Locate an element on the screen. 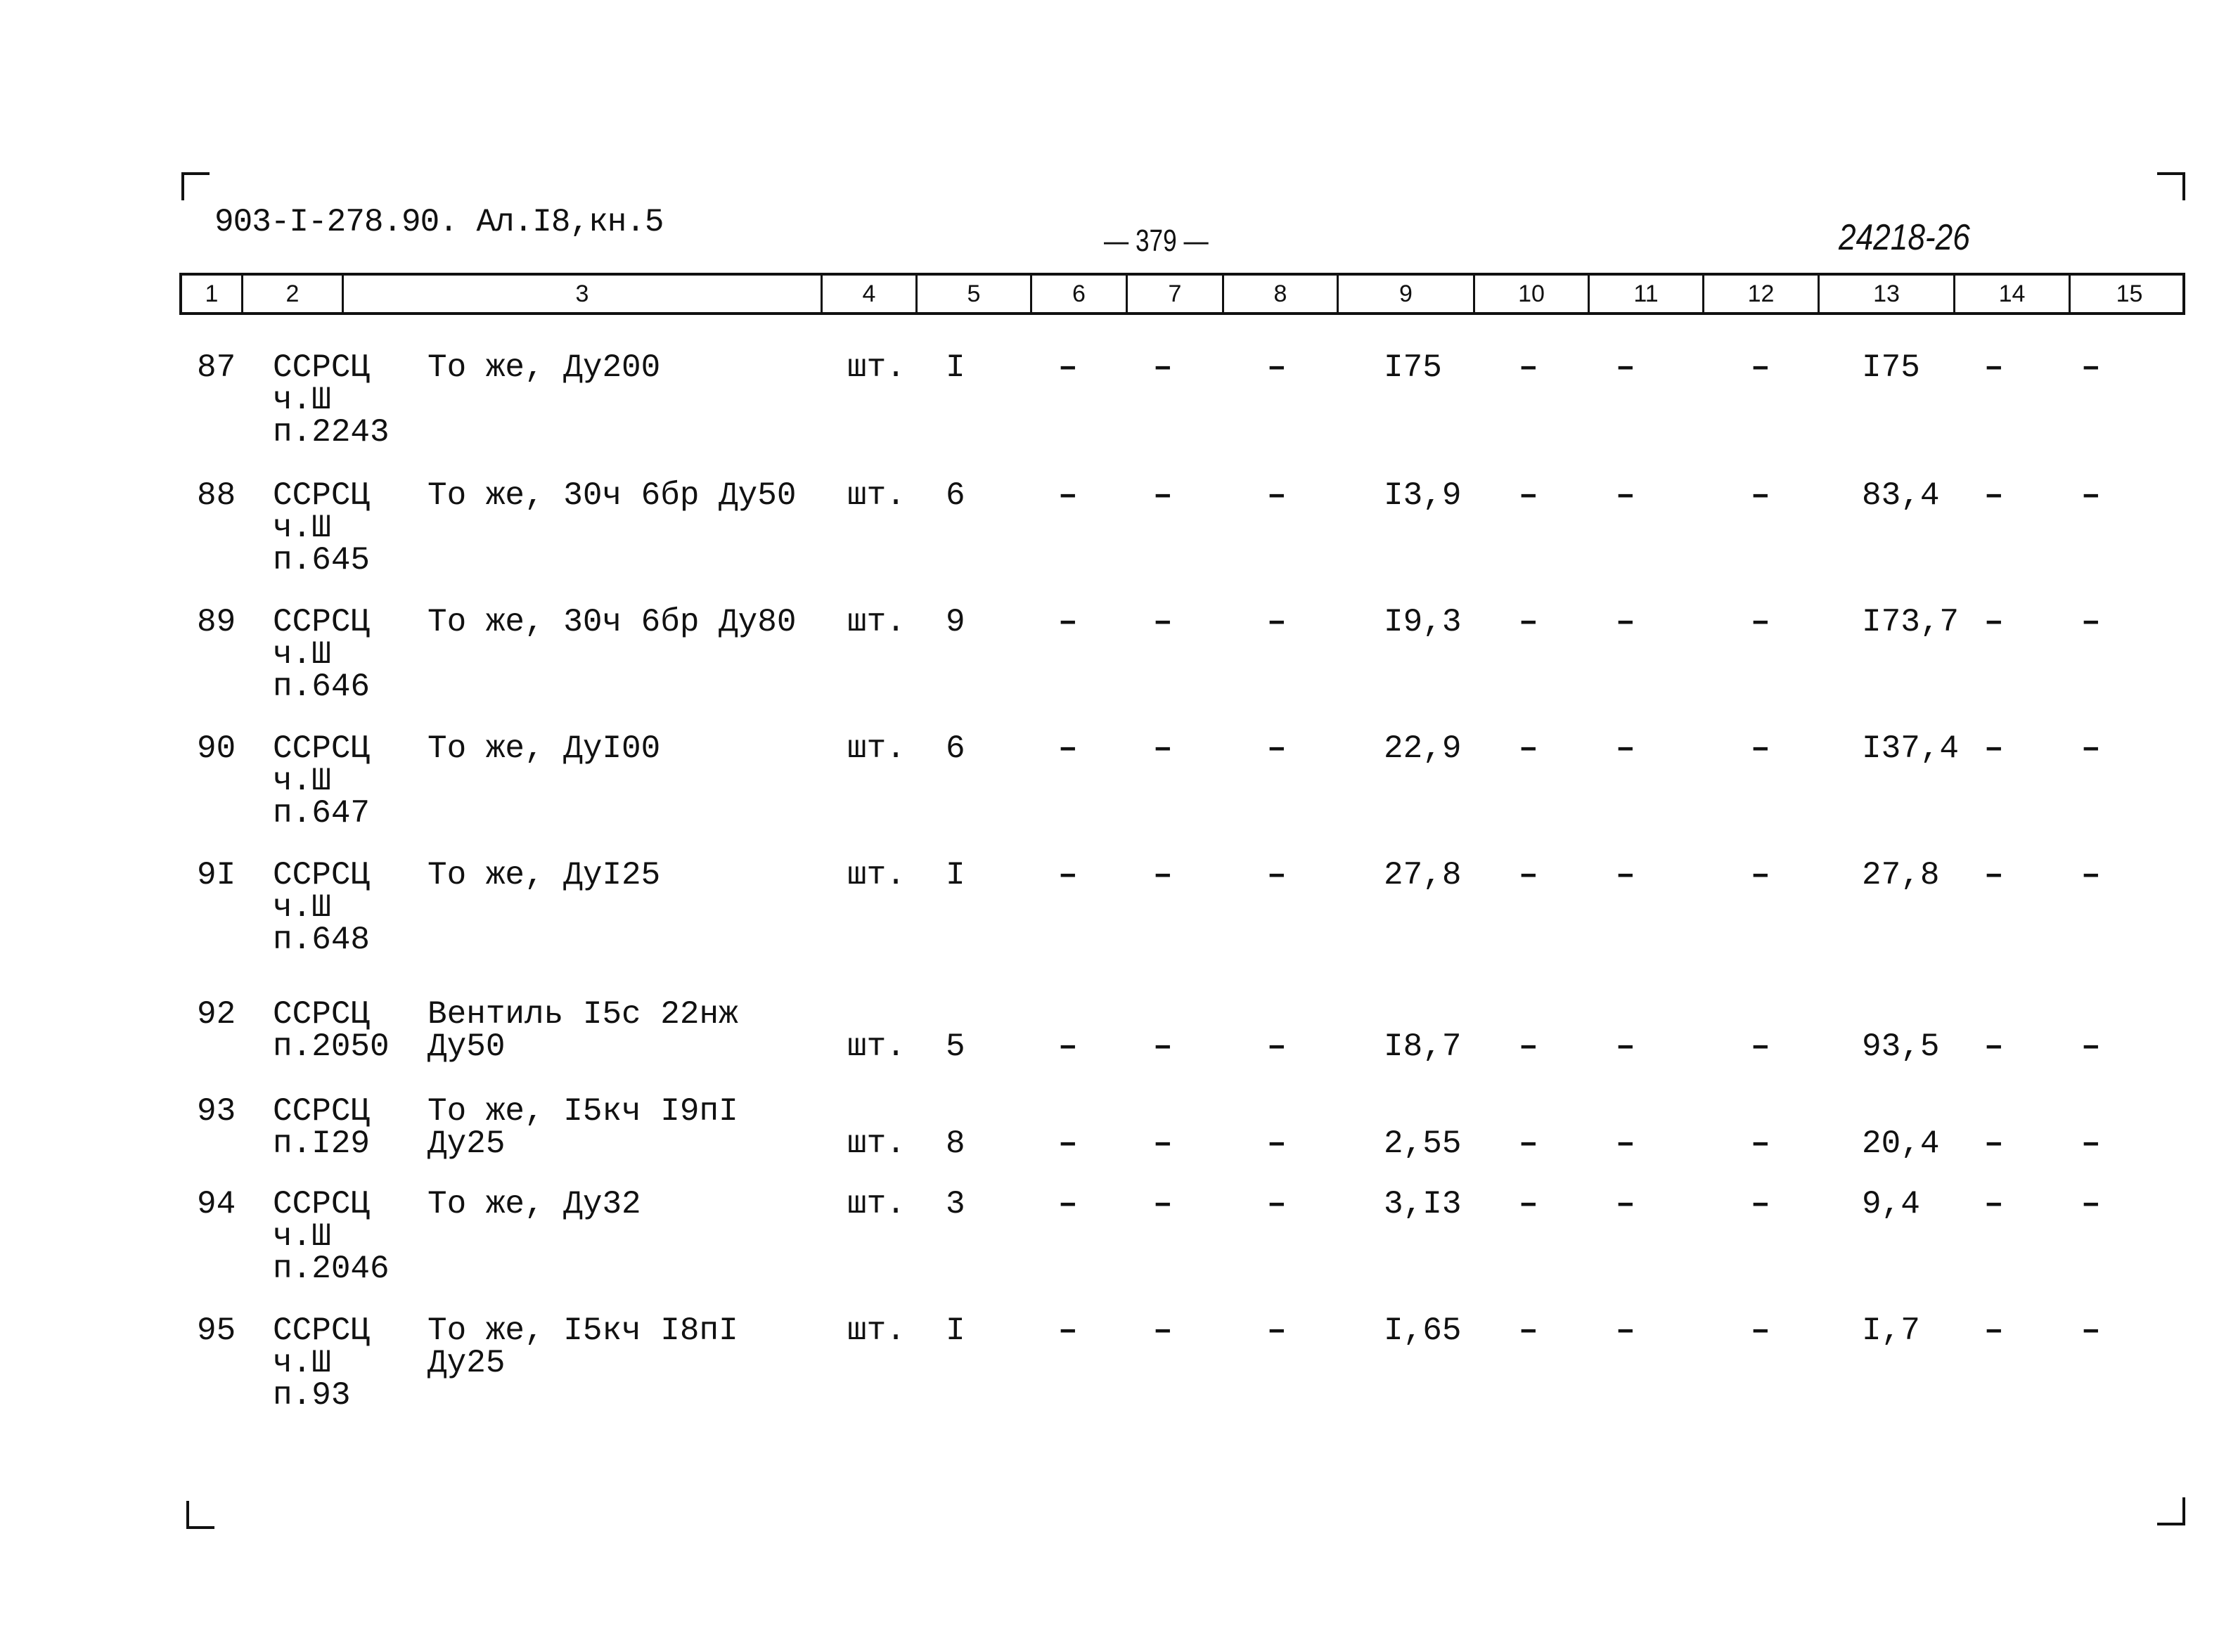 This screenshot has width=2238, height=1652. page-number: — 379 — is located at coordinates (1156, 241).